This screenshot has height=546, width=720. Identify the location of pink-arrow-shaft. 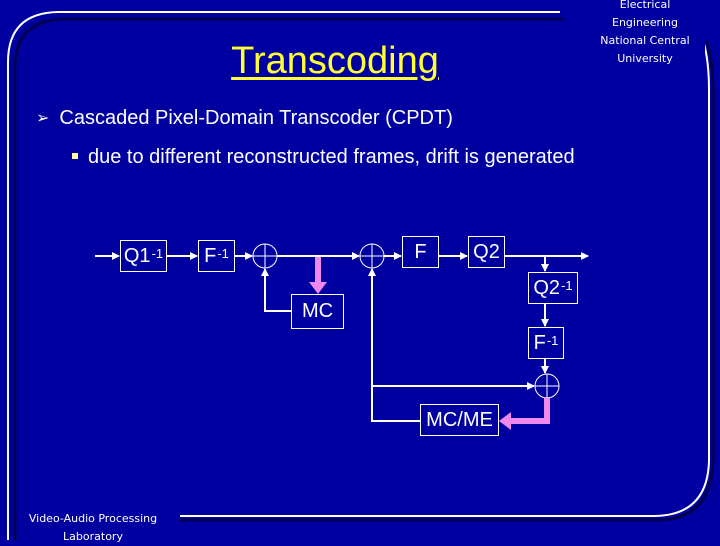
(318, 270).